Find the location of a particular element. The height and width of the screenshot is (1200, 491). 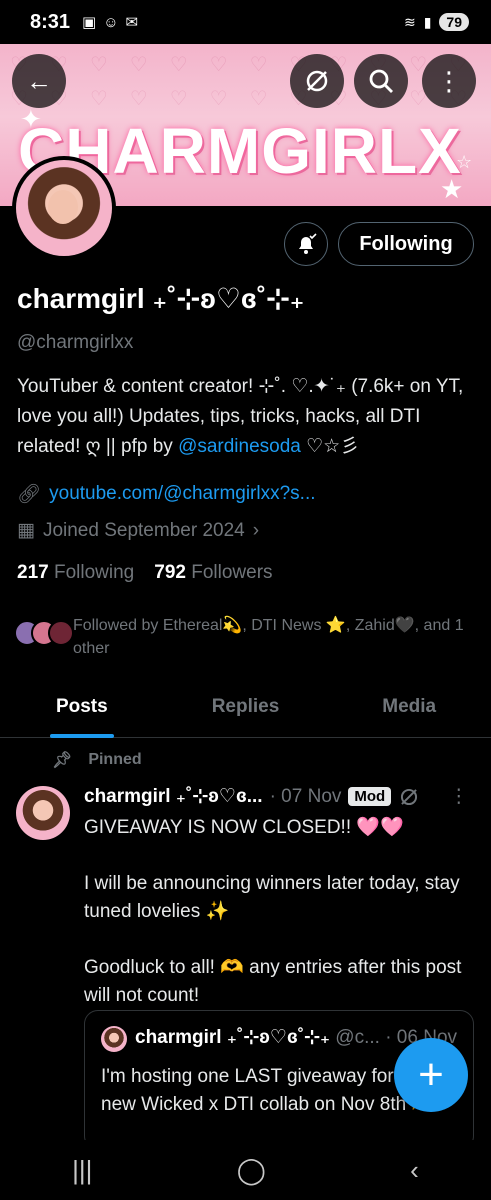

android-nav-bar: ||| ◯ ‹ is located at coordinates (245, 1170).